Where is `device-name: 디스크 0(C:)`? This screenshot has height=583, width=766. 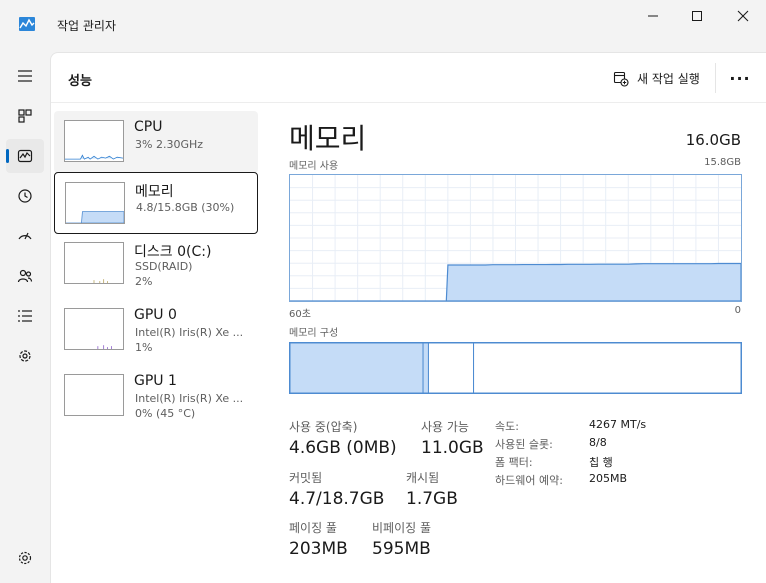 device-name: 디스크 0(C:) is located at coordinates (173, 252).